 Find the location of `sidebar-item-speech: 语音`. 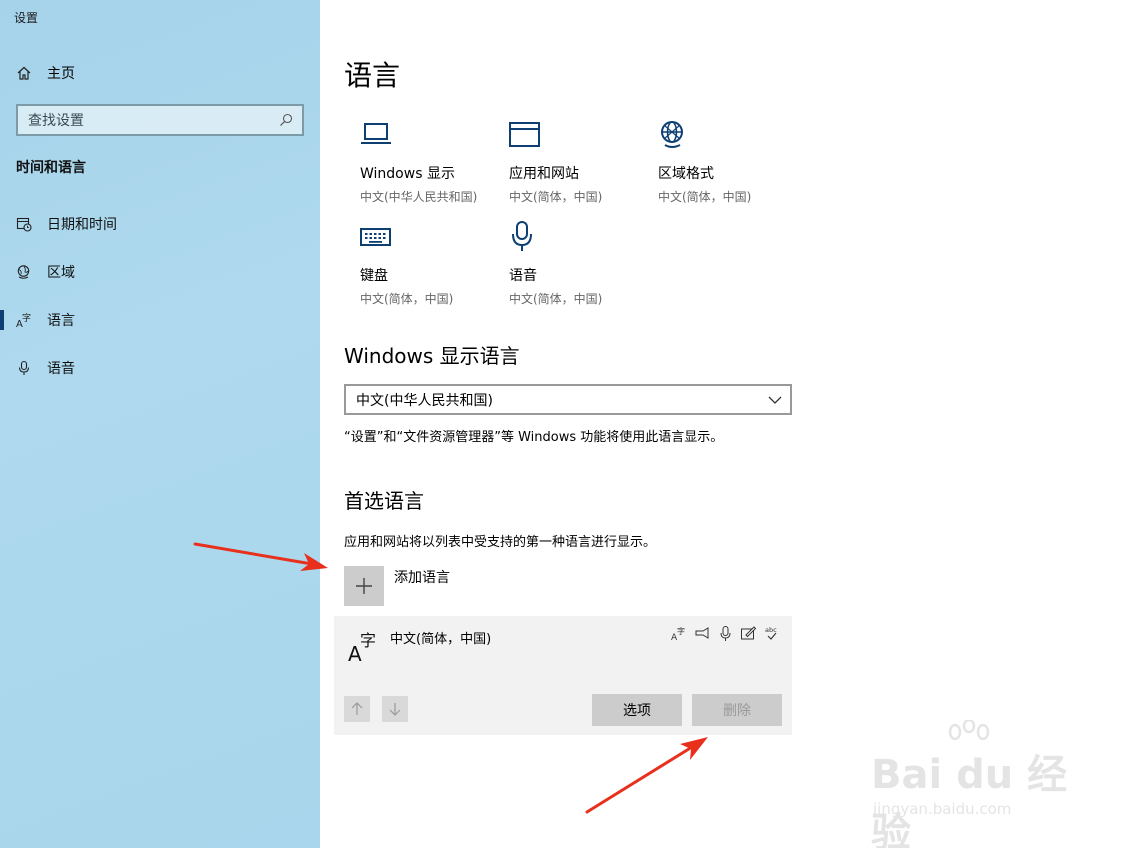

sidebar-item-speech: 语音 is located at coordinates (160, 368).